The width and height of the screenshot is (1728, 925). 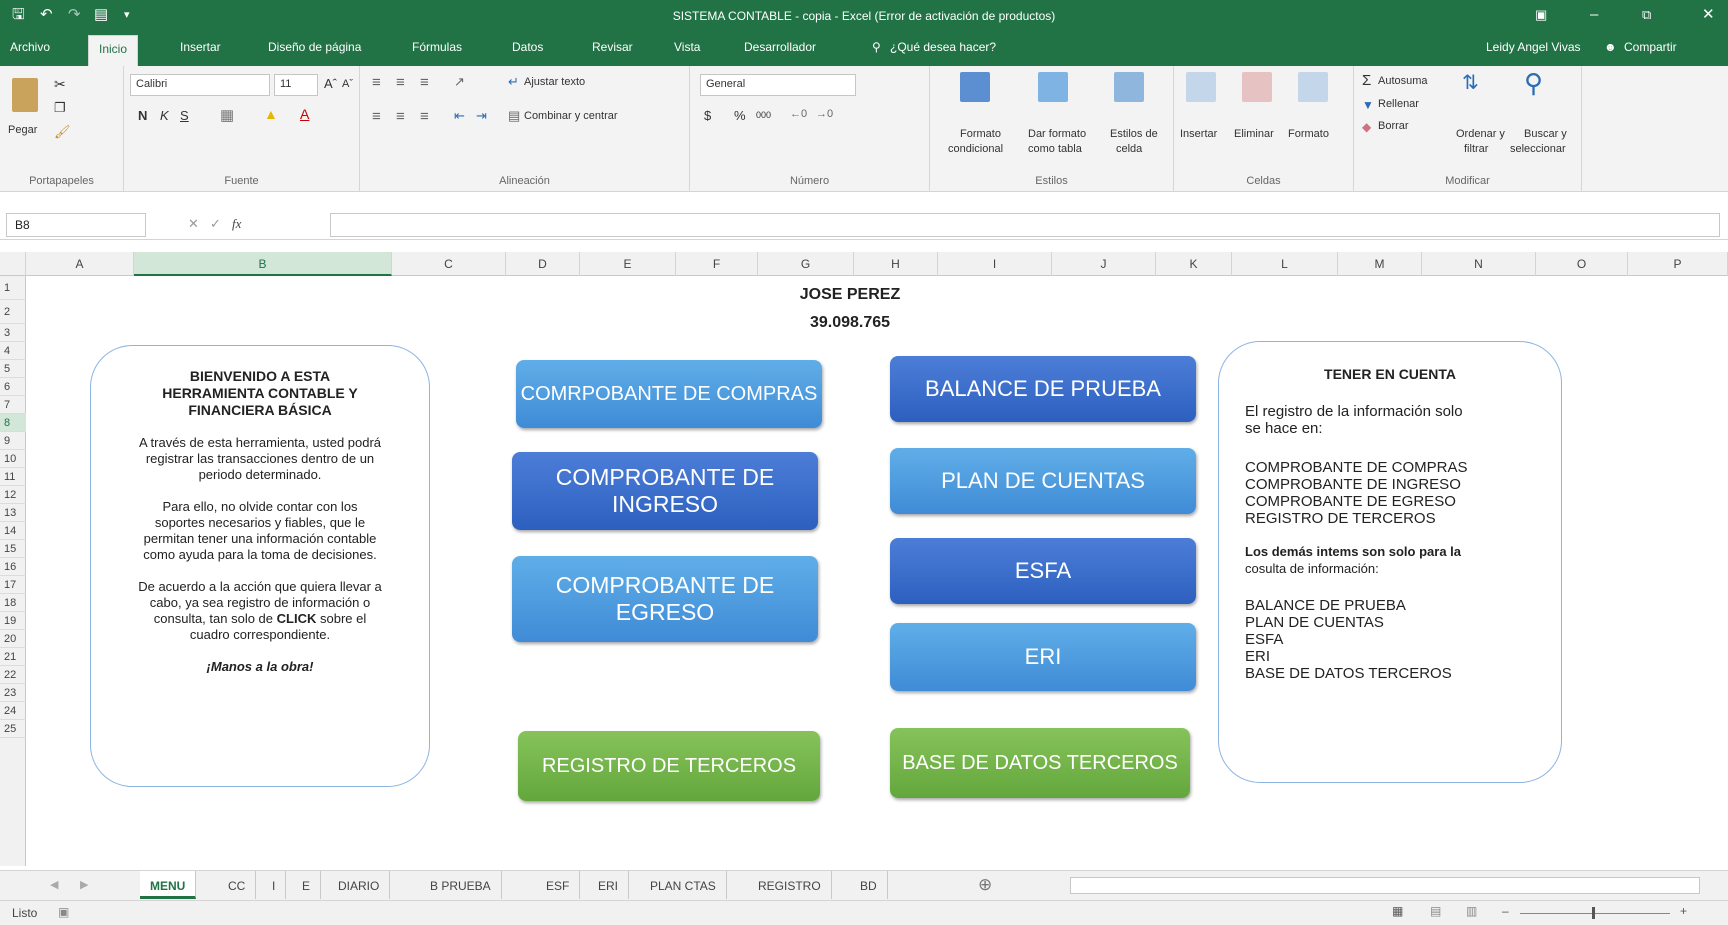 I want to click on row-header: 18, so click(x=13, y=603).